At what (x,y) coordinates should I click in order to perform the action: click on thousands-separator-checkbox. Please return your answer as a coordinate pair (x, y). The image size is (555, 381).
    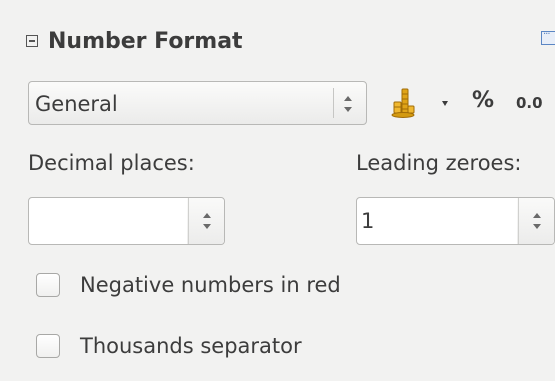
    Looking at the image, I should click on (48, 346).